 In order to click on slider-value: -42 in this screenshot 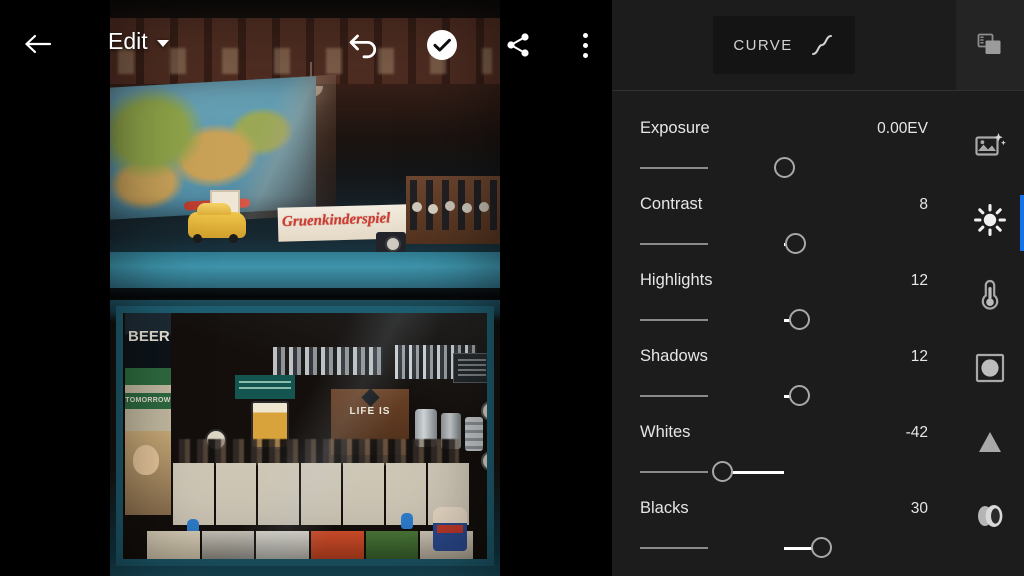, I will do `click(916, 432)`.